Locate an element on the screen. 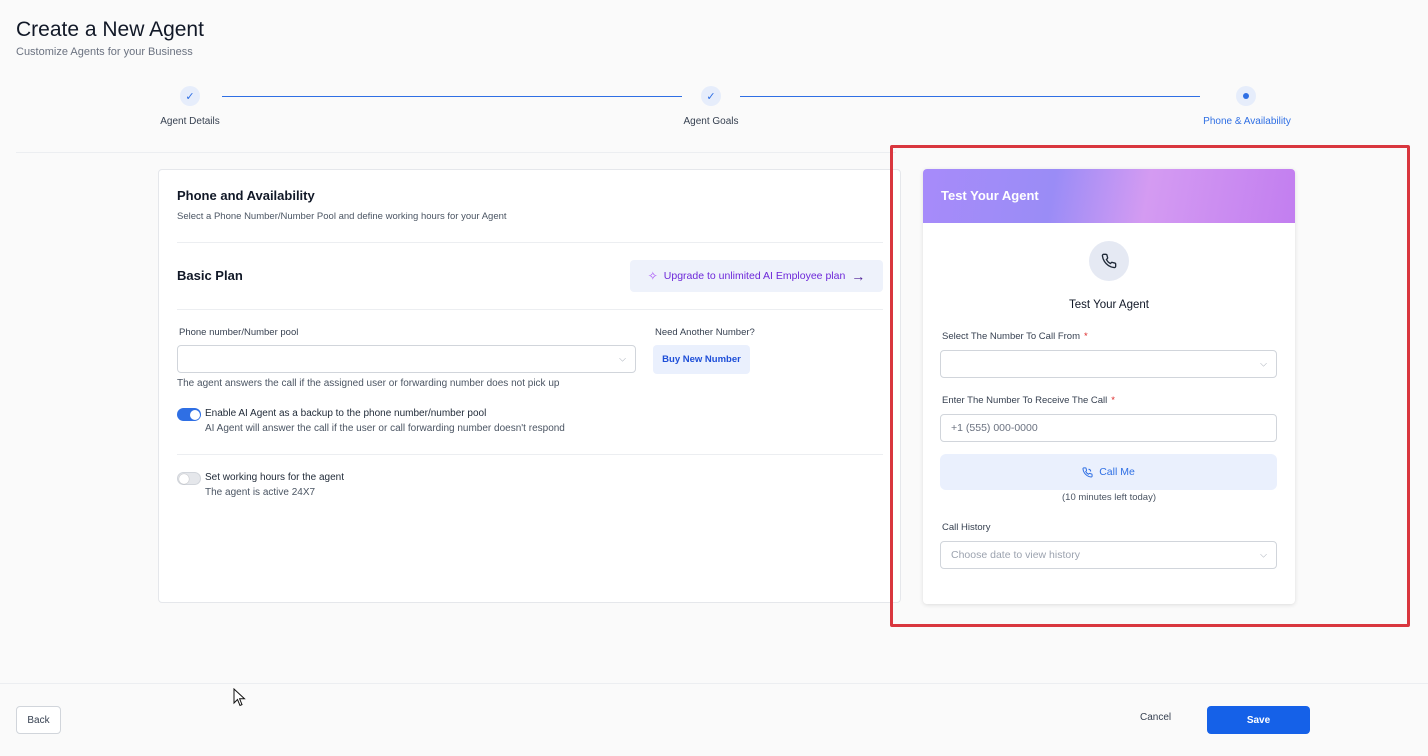  call-from-select: ⌵ is located at coordinates (1108, 364).